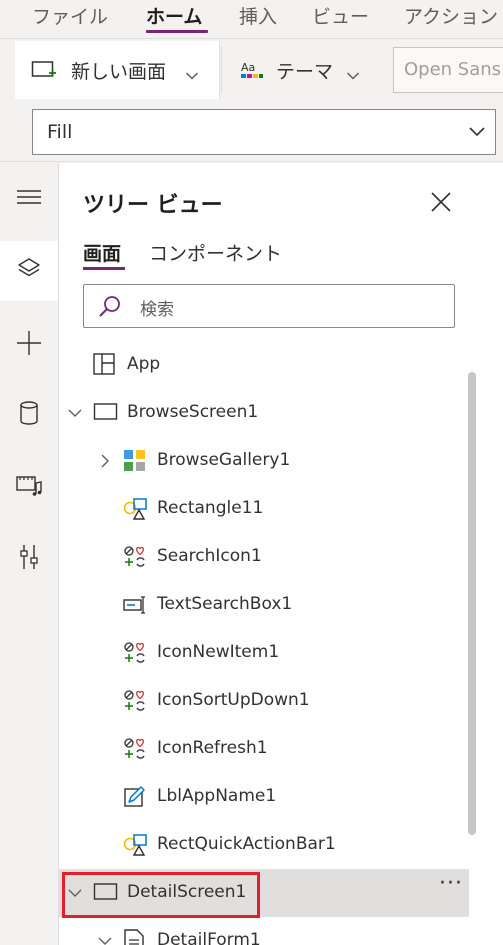  What do you see at coordinates (102, 252) in the screenshot?
I see `tab-screens: 画面` at bounding box center [102, 252].